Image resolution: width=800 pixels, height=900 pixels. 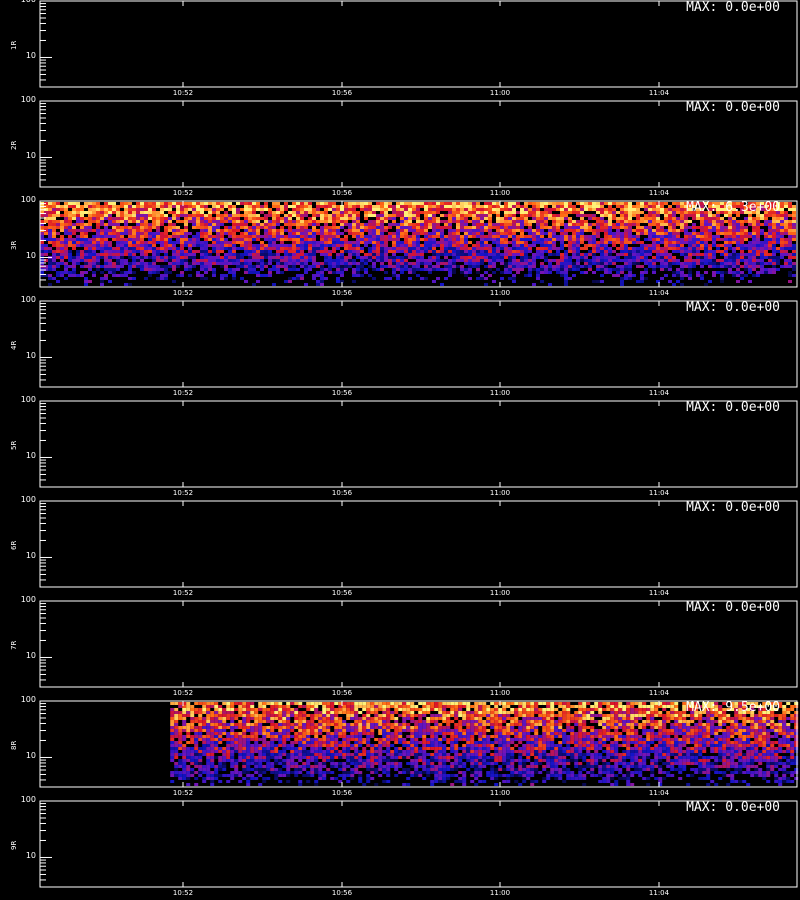 I want to click on x-tick-label: 10:56, so click(x=342, y=393).